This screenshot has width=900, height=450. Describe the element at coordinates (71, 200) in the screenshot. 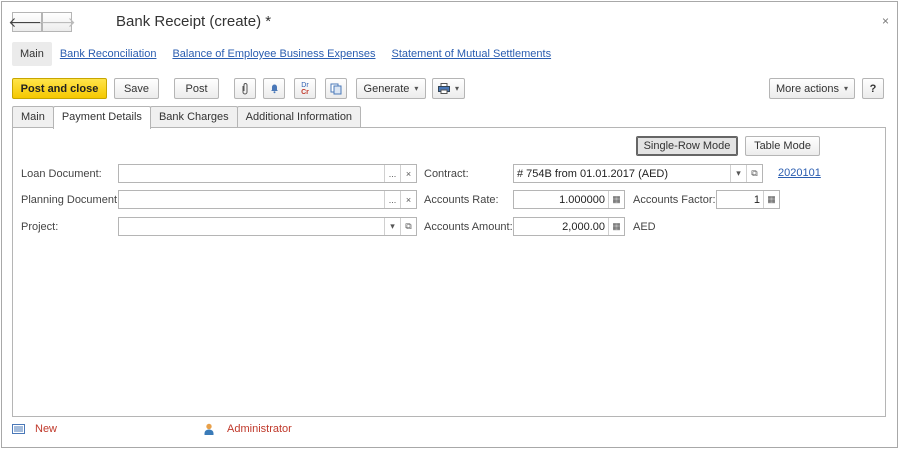

I see `planning-document-label: Planning Document:` at that location.